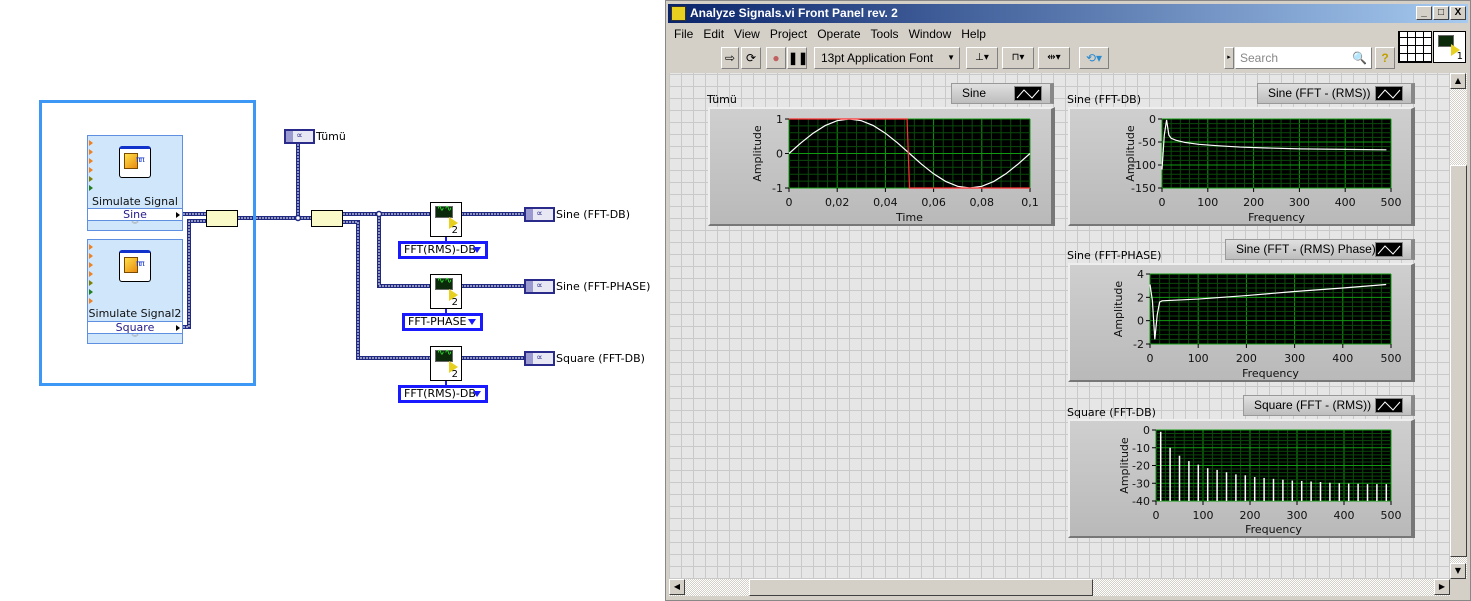 The width and height of the screenshot is (1471, 601). Describe the element at coordinates (982, 58) in the screenshot. I see `align-objects-icon: ⊥▾` at that location.